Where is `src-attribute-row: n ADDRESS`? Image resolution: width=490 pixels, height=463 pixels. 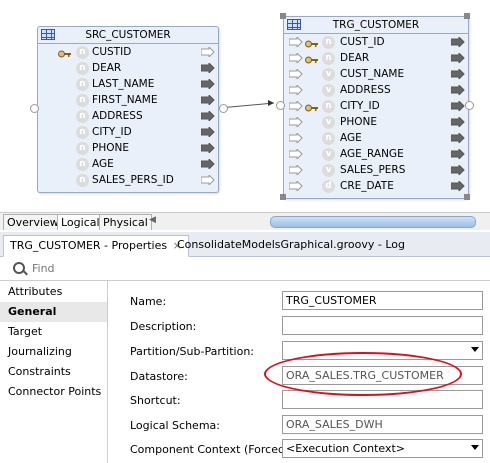
src-attribute-row: n ADDRESS is located at coordinates (128, 116).